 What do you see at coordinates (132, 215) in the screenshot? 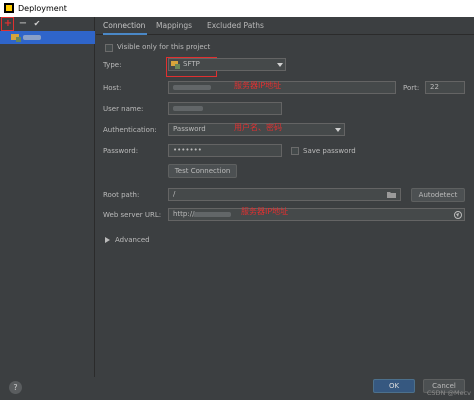
I see `web-server-url-label: Web server URL:` at bounding box center [132, 215].